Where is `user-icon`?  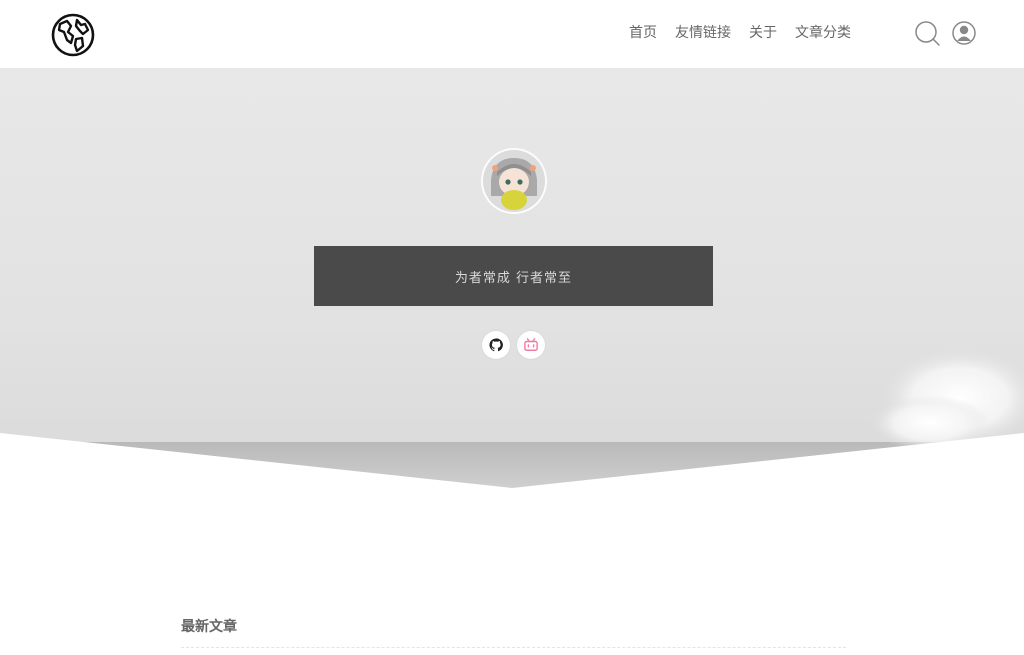
user-icon is located at coordinates (964, 33).